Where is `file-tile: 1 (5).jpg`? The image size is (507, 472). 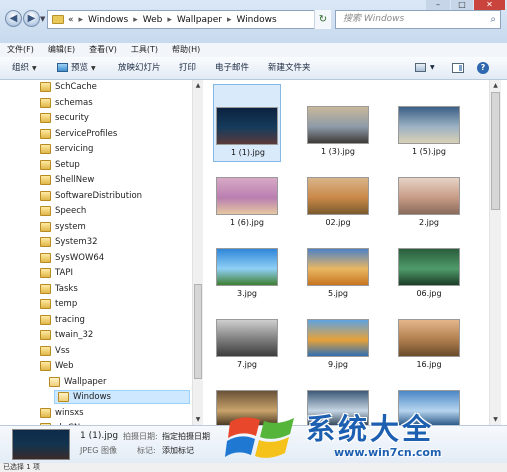 file-tile: 1 (5).jpg is located at coordinates (429, 123).